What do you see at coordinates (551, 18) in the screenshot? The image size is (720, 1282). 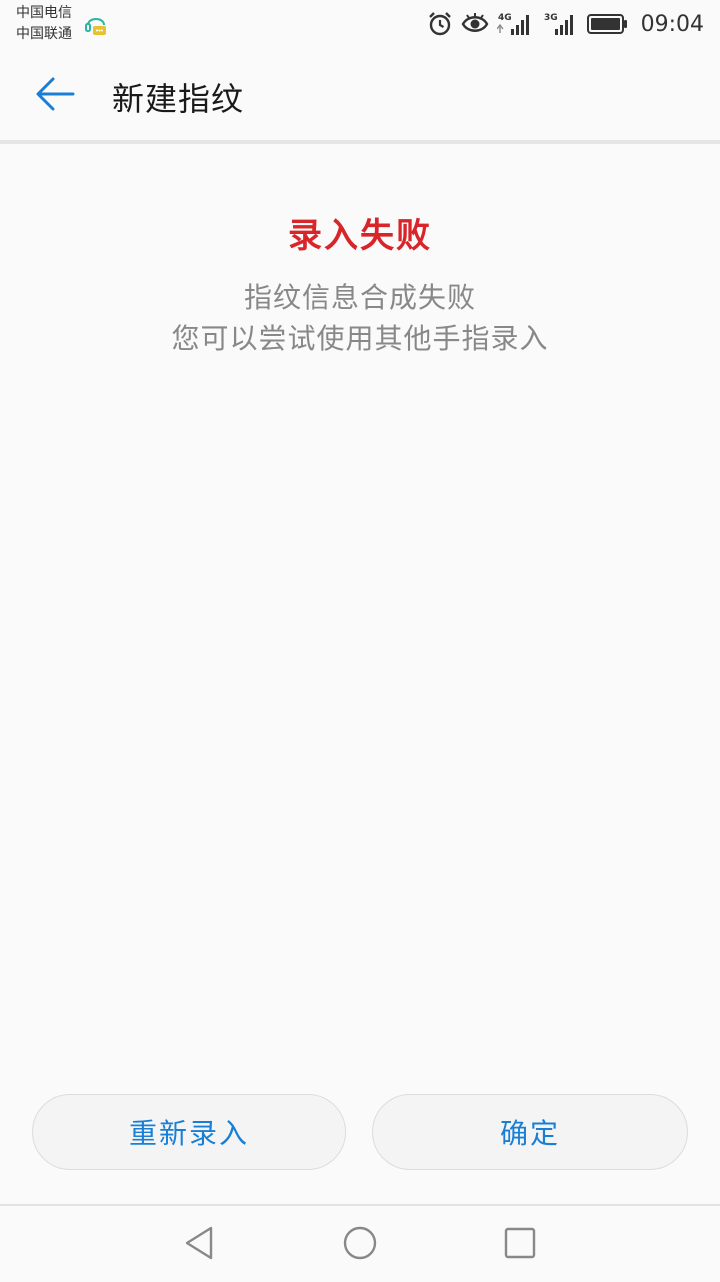 I see `svg-text: 3G` at bounding box center [551, 18].